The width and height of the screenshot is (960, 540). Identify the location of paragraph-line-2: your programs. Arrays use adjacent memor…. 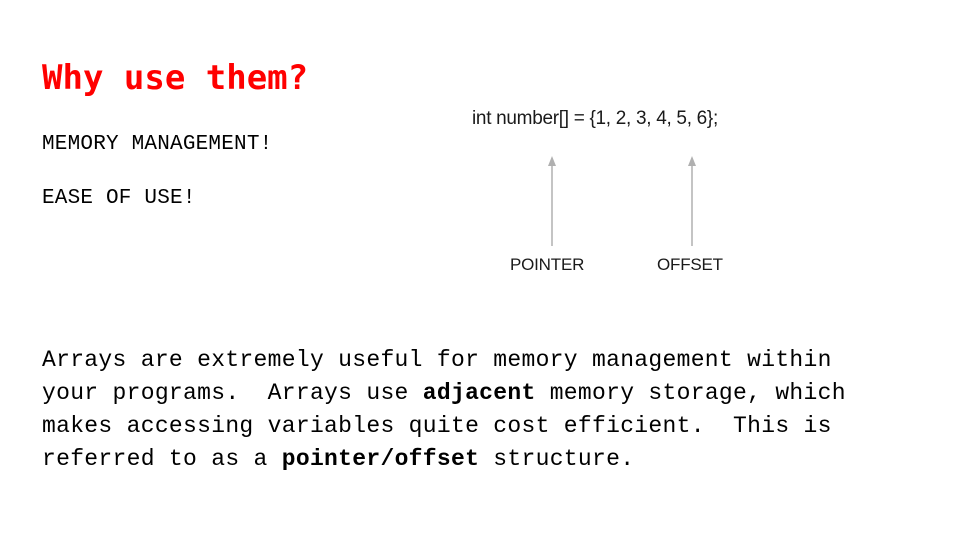
(482, 393).